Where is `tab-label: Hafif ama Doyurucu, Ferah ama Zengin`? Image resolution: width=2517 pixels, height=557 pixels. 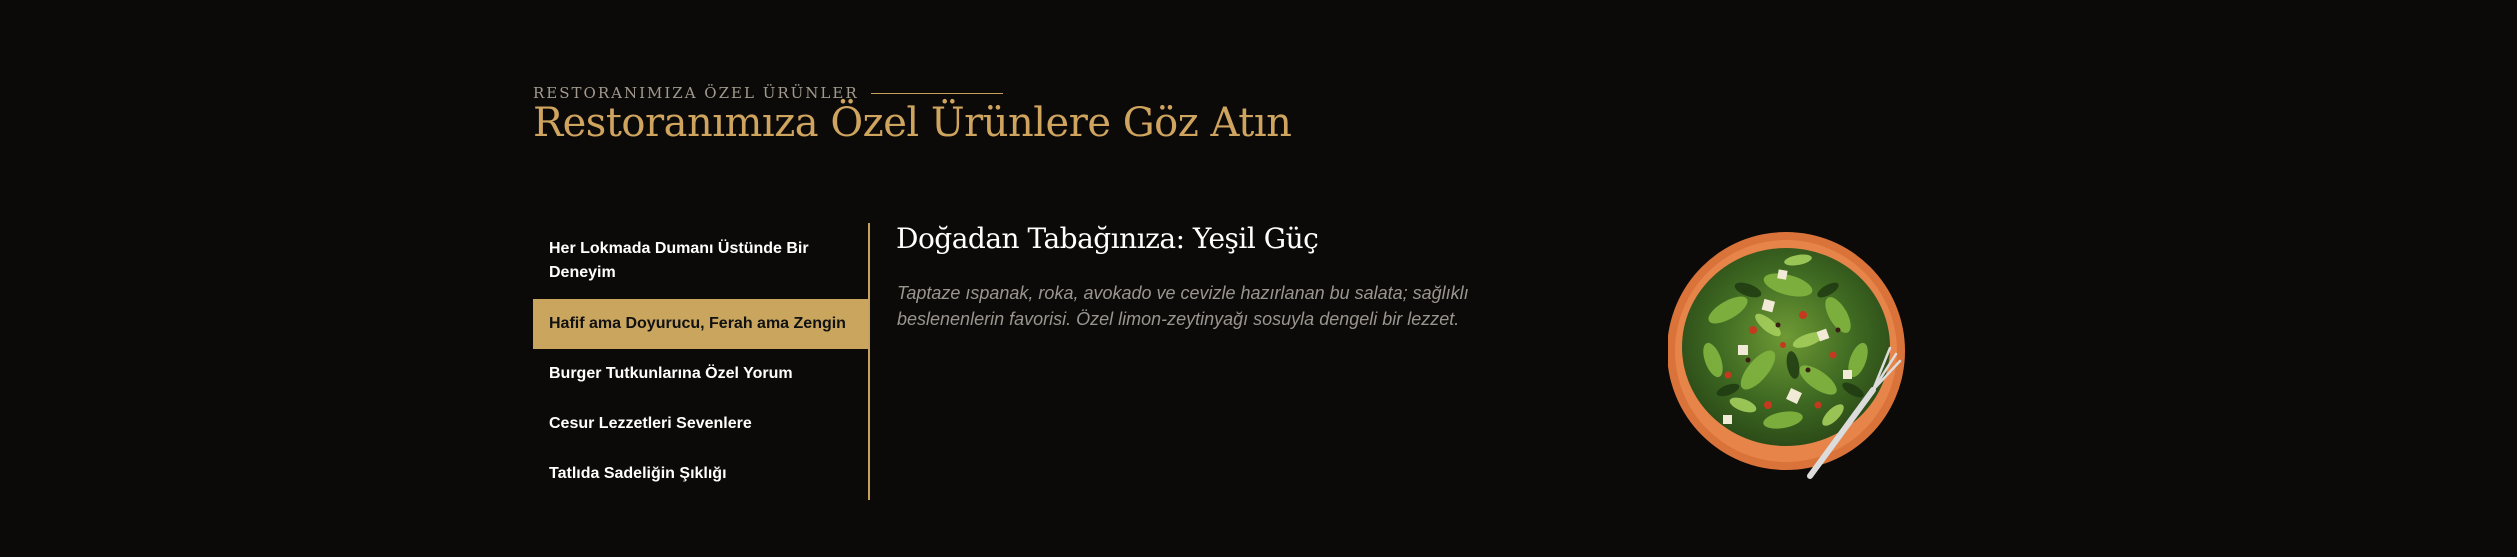
tab-label: Hafif ama Doyurucu, Ferah ama Zengin is located at coordinates (697, 323).